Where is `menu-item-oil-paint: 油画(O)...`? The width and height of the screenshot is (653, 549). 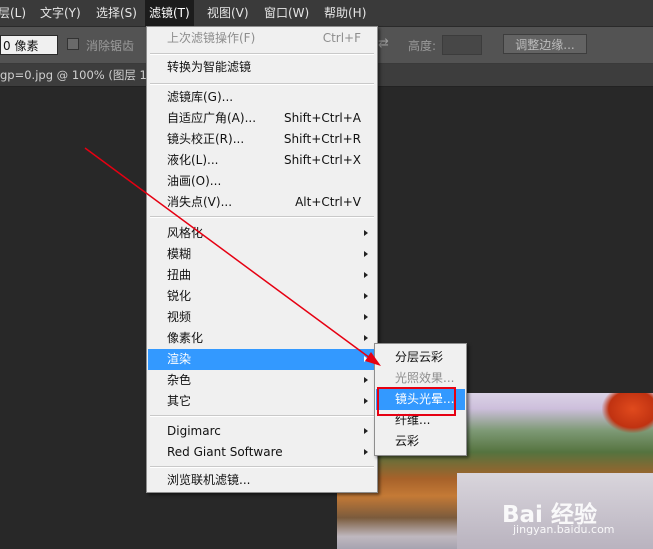 menu-item-oil-paint: 油画(O)... is located at coordinates (262, 181).